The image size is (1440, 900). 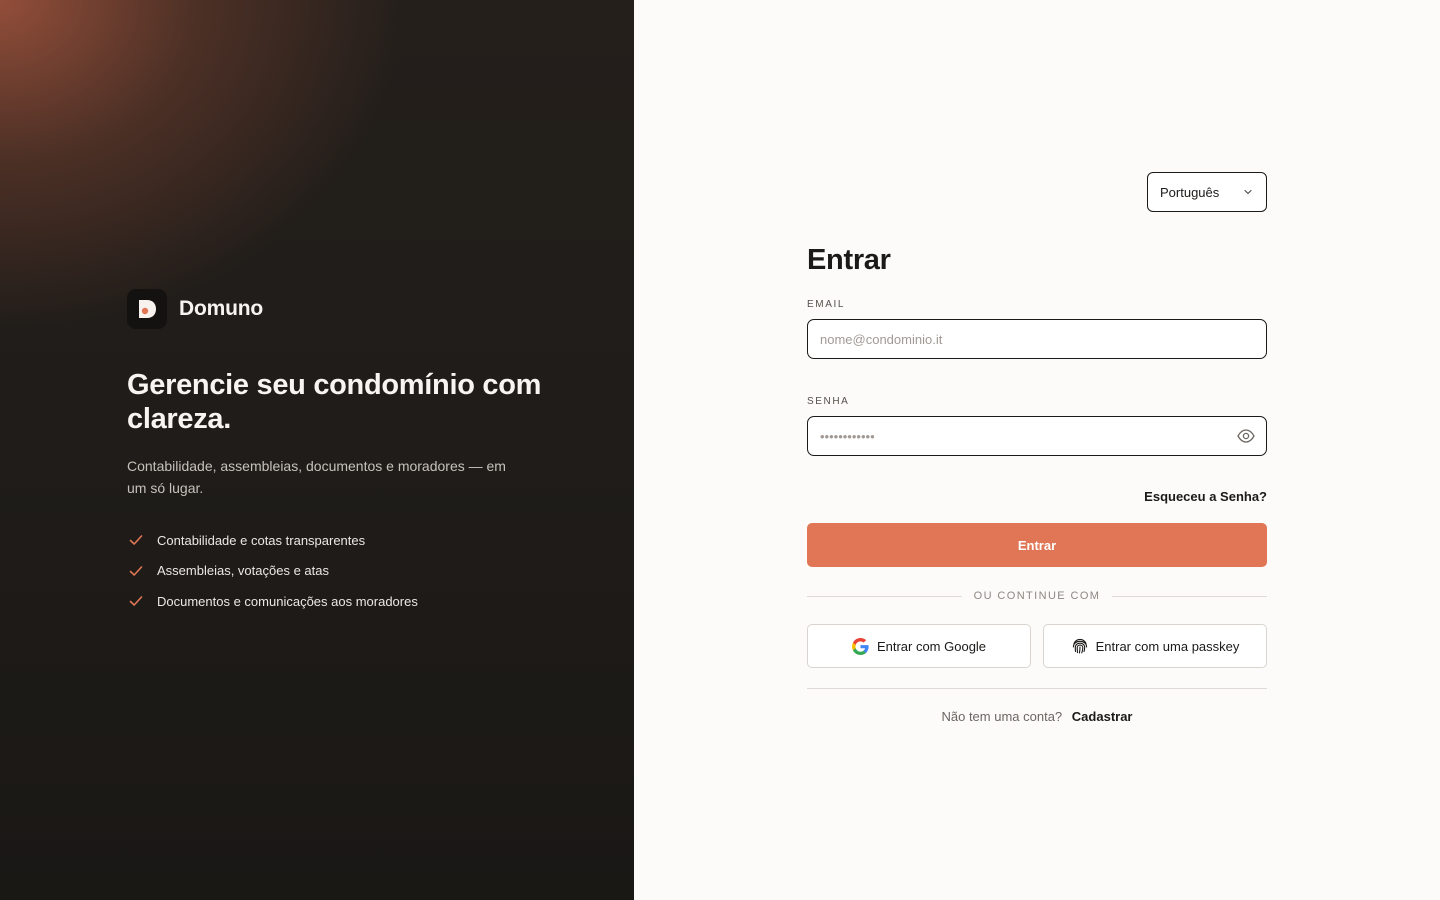 I want to click on language-select: Português, so click(x=1207, y=192).